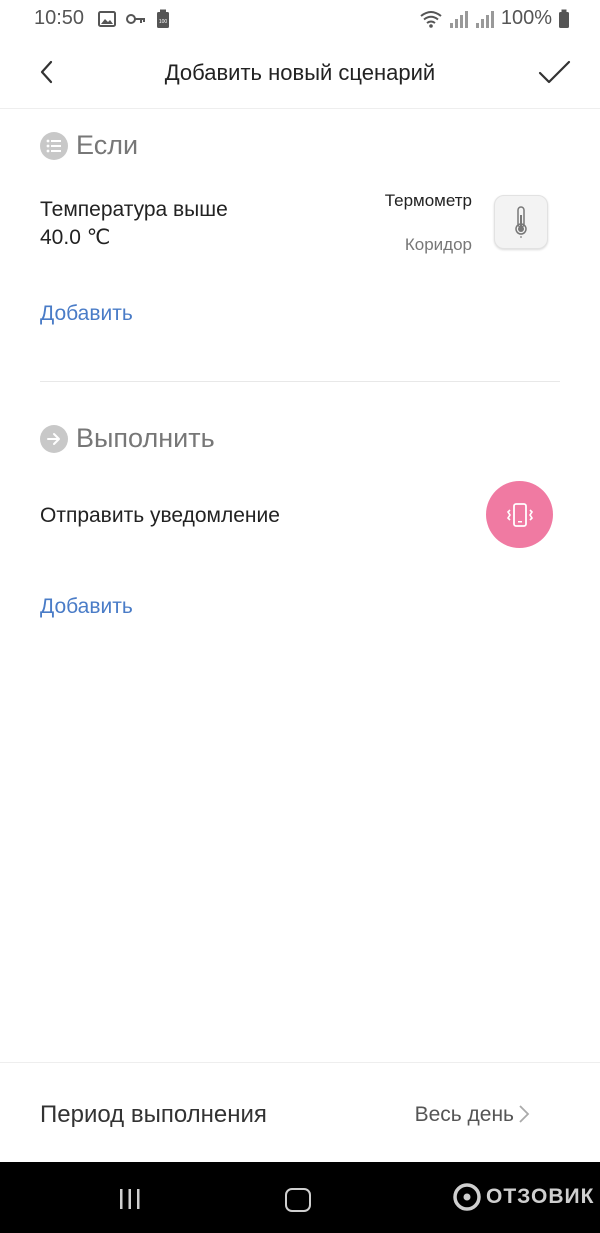 This screenshot has width=600, height=1233. Describe the element at coordinates (467, 1197) in the screenshot. I see `watermark-logo-icon` at that location.